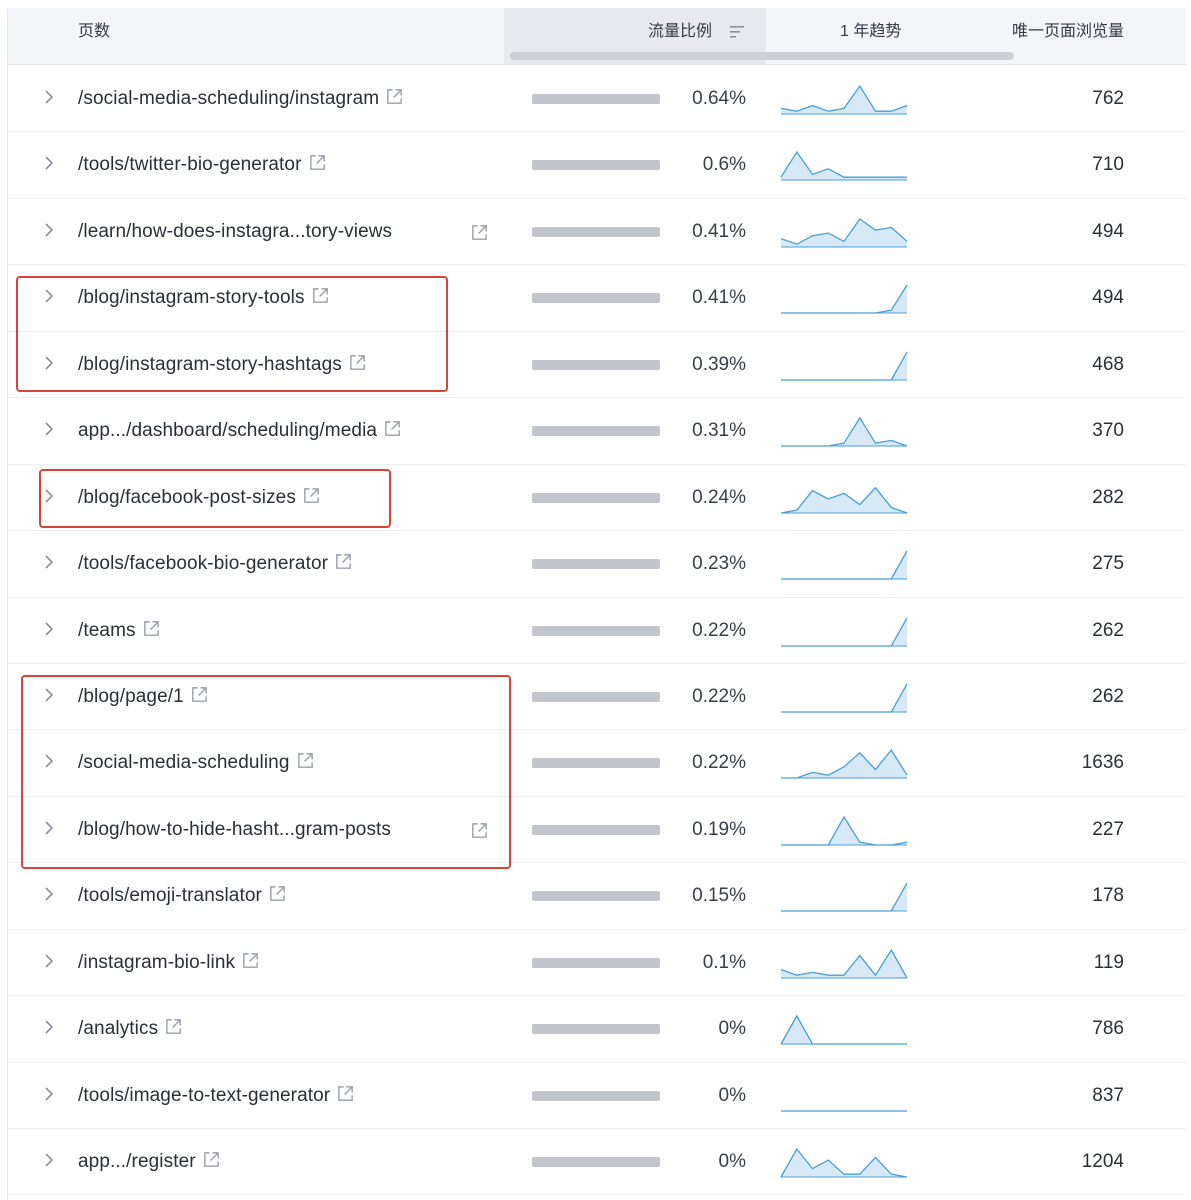  What do you see at coordinates (870, 32) in the screenshot?
I see `column-header-trend: 1 年趋势` at bounding box center [870, 32].